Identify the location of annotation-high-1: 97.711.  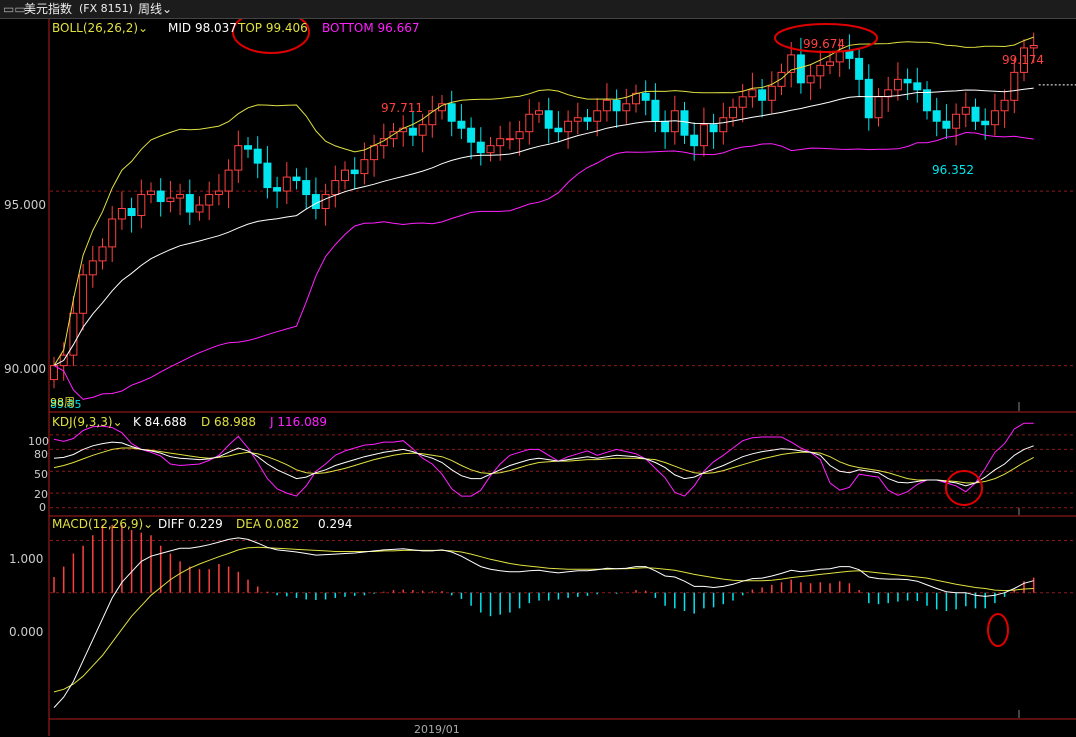
(402, 108).